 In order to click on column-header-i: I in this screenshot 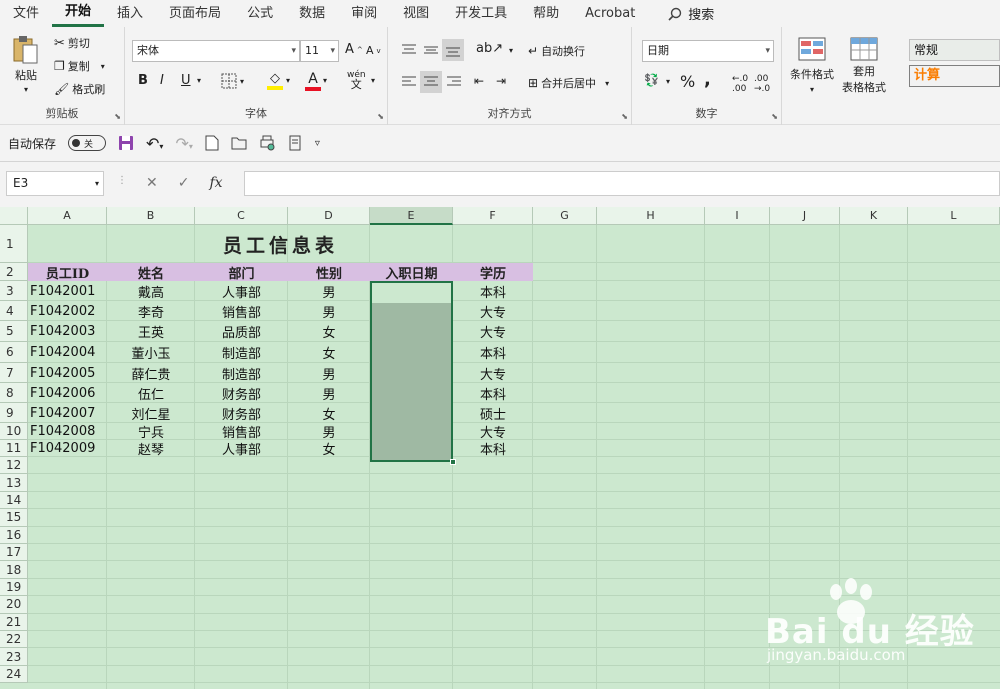, I will do `click(737, 216)`.